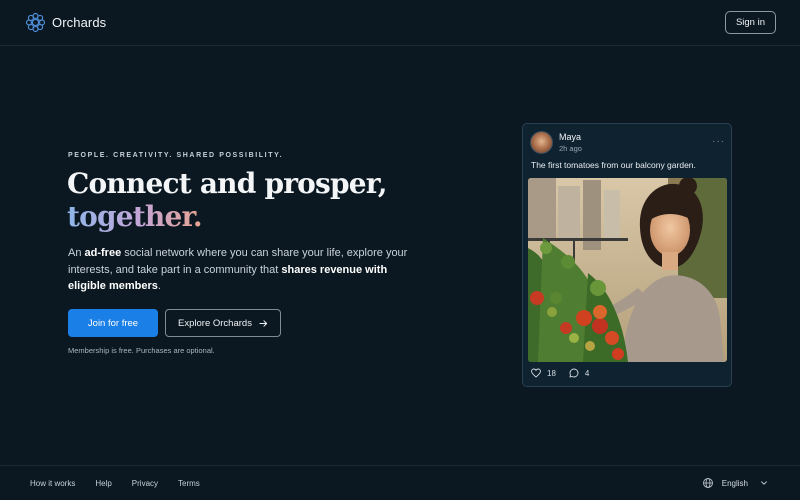 The height and width of the screenshot is (500, 800). Describe the element at coordinates (135, 216) in the screenshot. I see `headline-line-2: together.` at that location.